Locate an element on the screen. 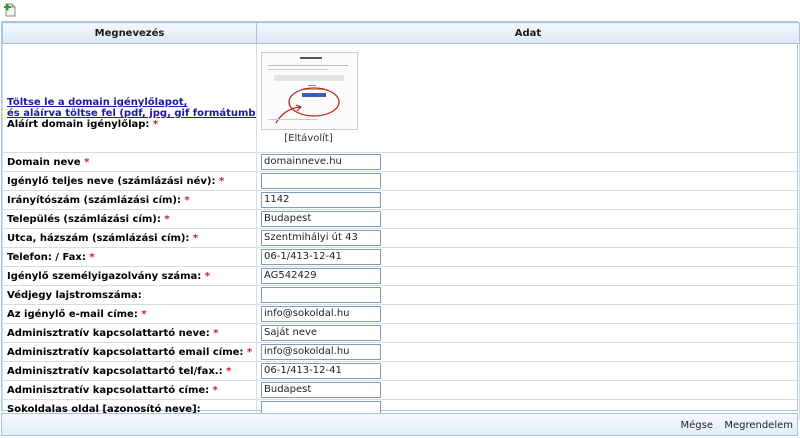 This screenshot has width=800, height=438. thumbnail-document-image is located at coordinates (309, 91).